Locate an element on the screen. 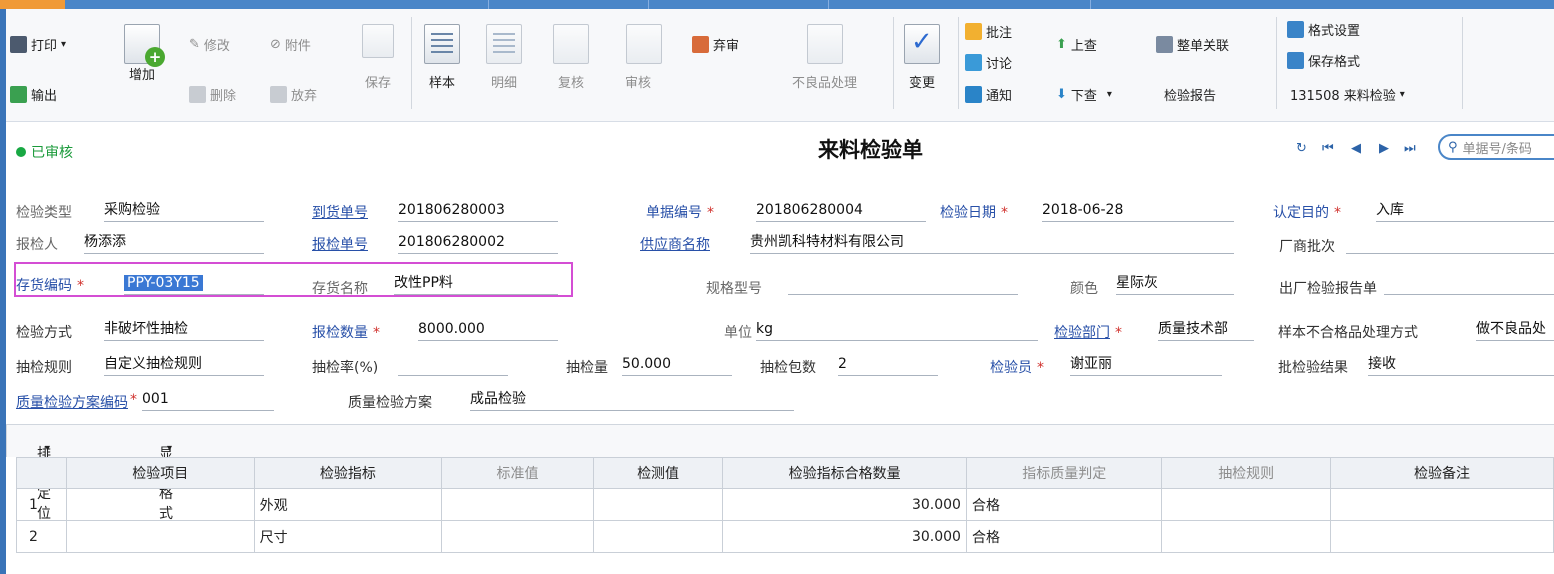 The image size is (1554, 574). inspection-report-button: 检验报告 is located at coordinates (1190, 94).